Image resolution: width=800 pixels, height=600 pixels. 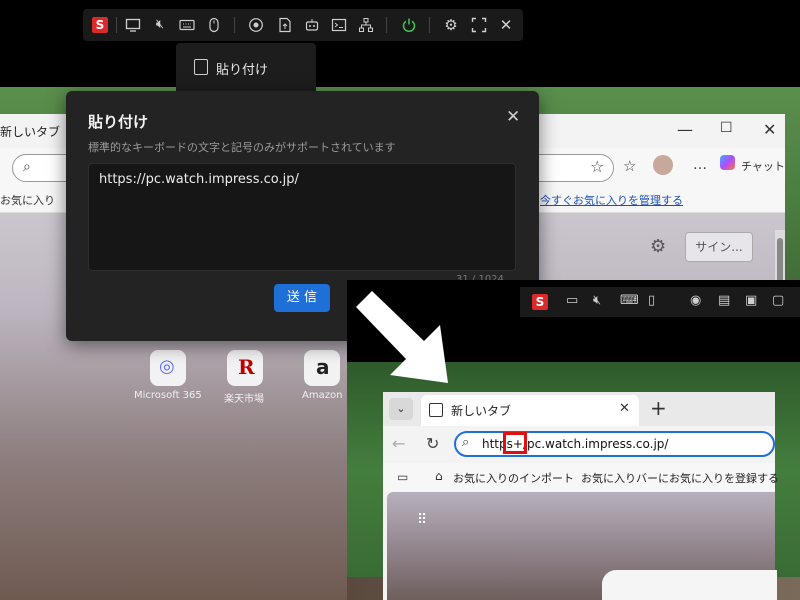 What do you see at coordinates (751, 300) in the screenshot?
I see `robot-icon: ▣` at bounding box center [751, 300].